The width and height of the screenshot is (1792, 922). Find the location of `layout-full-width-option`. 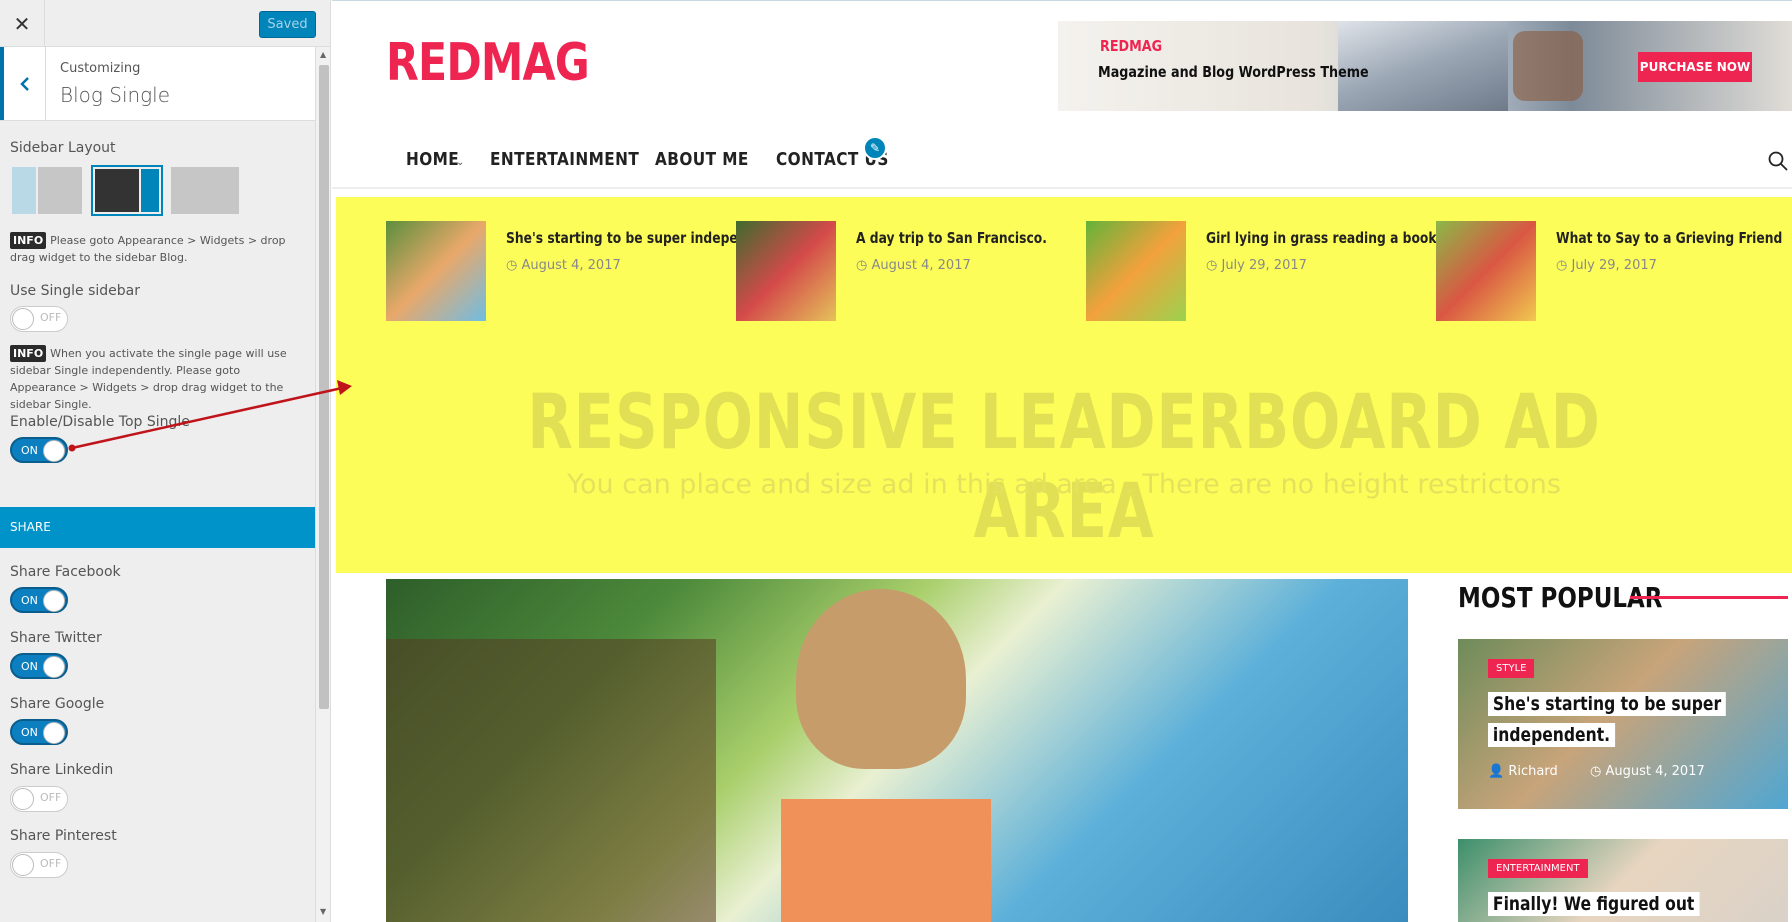

layout-full-width-option is located at coordinates (205, 190).